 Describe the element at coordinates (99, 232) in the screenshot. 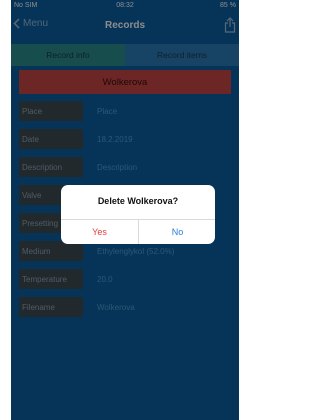

I see `yes-button: Yes` at that location.